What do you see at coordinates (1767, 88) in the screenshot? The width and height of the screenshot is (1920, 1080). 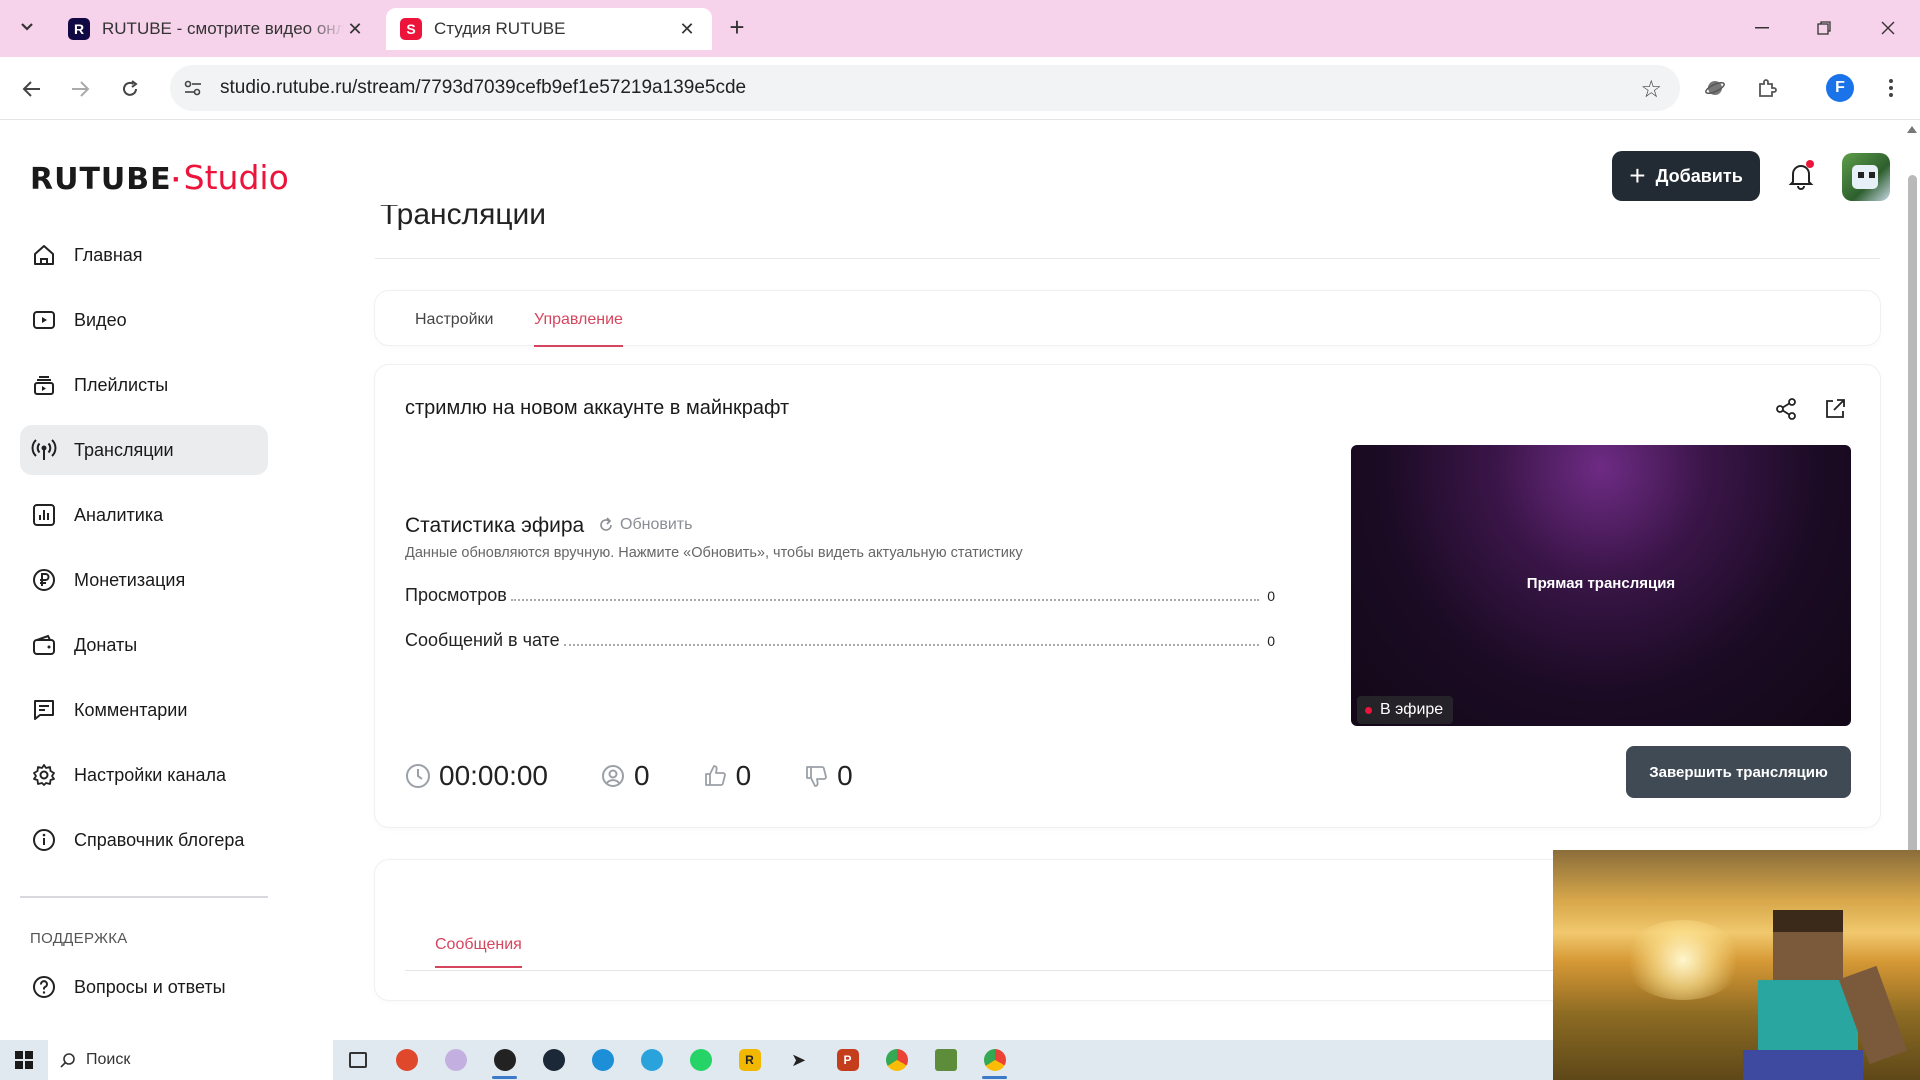 I see `extensions-puzzle-icon` at bounding box center [1767, 88].